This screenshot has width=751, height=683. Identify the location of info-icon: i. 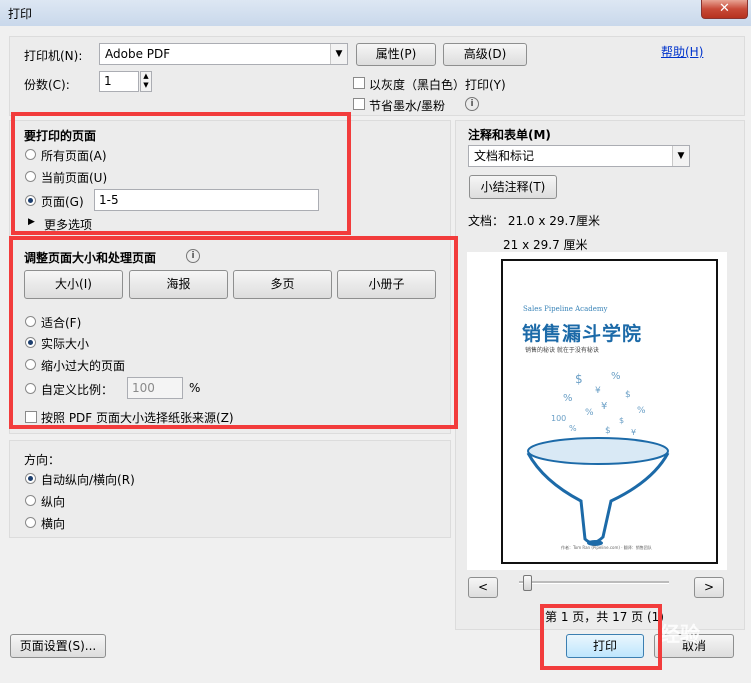
(472, 104).